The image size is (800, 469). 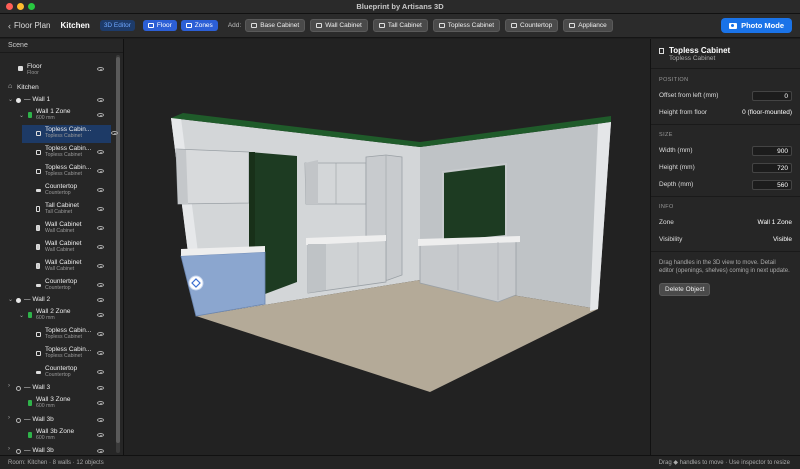 I want to click on tree-item-countertop-3: Countertop Countertop, so click(x=59, y=373).